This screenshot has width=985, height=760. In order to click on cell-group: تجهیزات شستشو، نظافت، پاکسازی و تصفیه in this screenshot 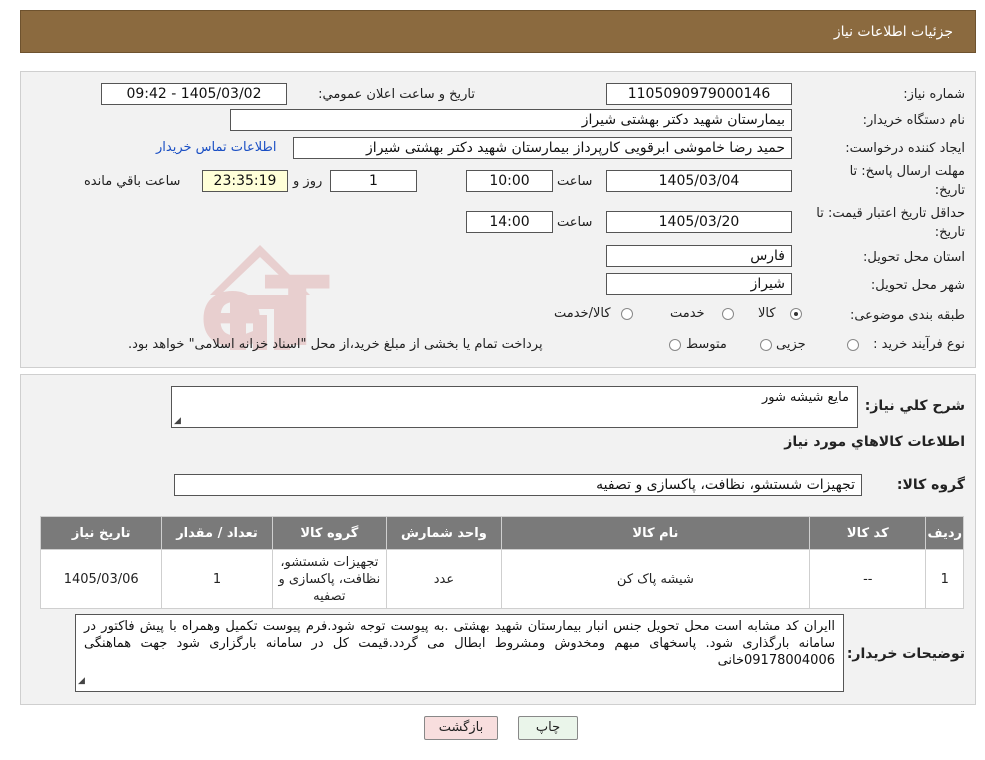, I will do `click(329, 579)`.